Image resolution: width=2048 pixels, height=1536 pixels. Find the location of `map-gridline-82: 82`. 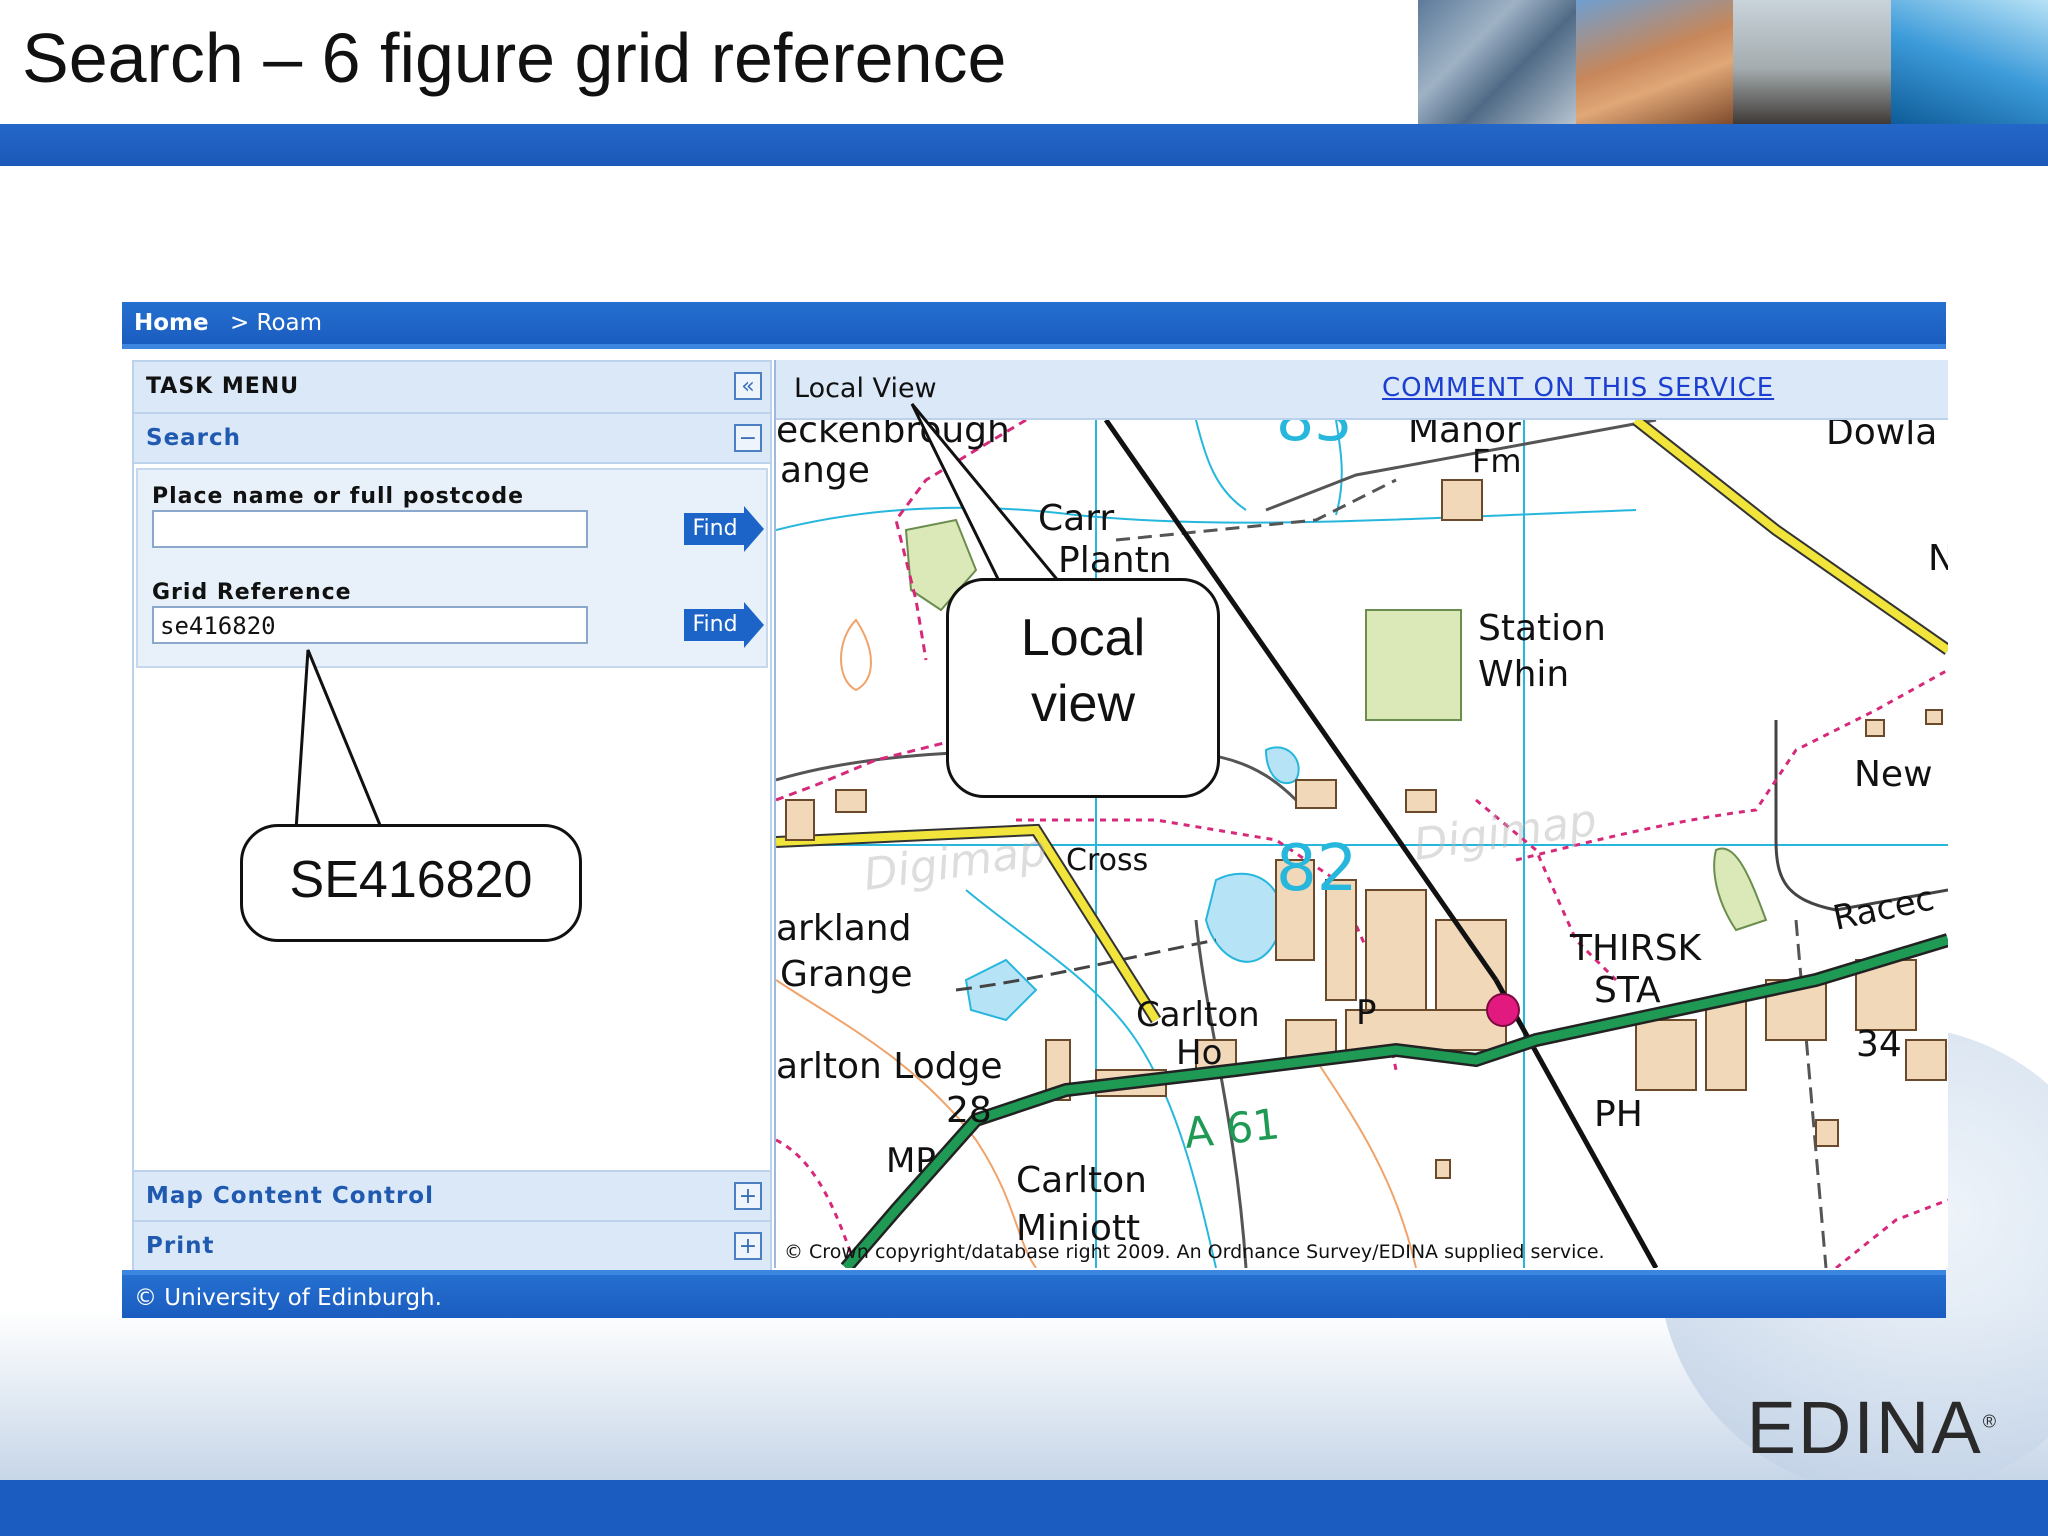

map-gridline-82: 82 is located at coordinates (1316, 869).